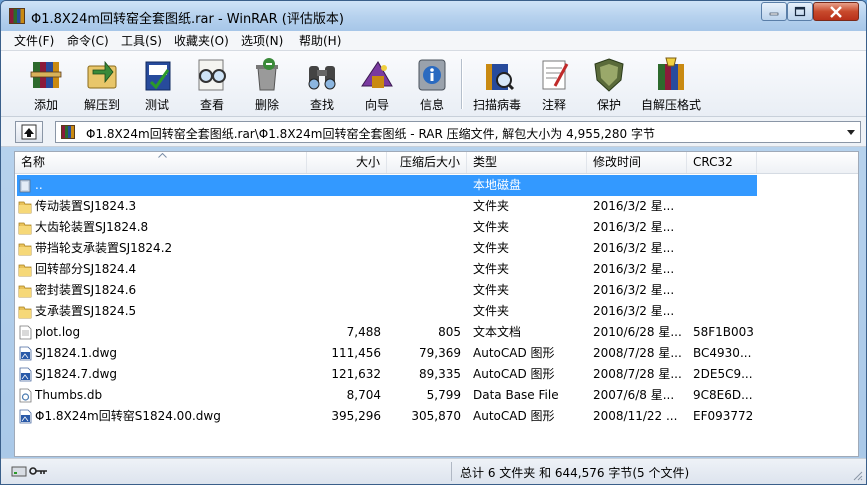  I want to click on file-name: 传动装置SJ1824.3, so click(86, 206).